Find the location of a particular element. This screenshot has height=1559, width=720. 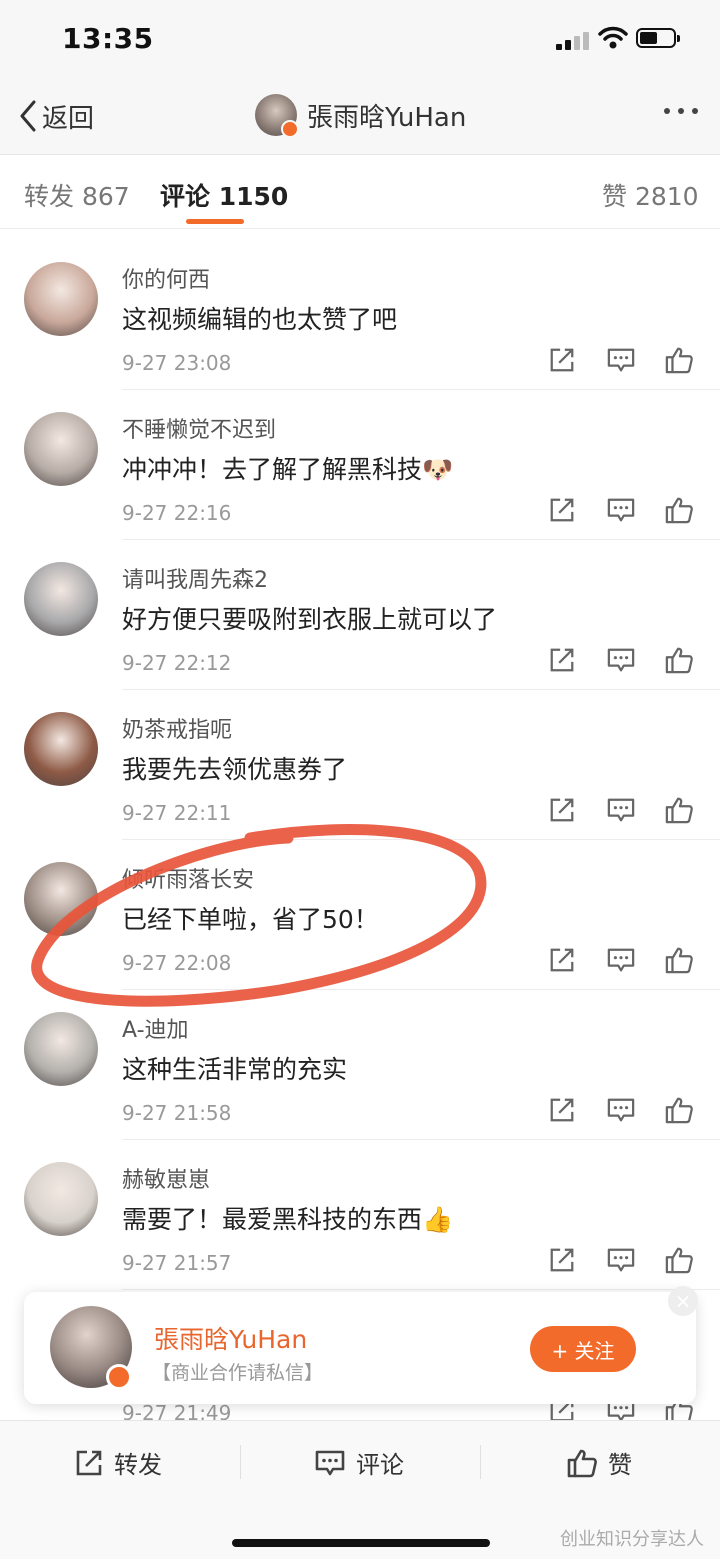

tab-repost-label: 转发 is located at coordinates (49, 196).